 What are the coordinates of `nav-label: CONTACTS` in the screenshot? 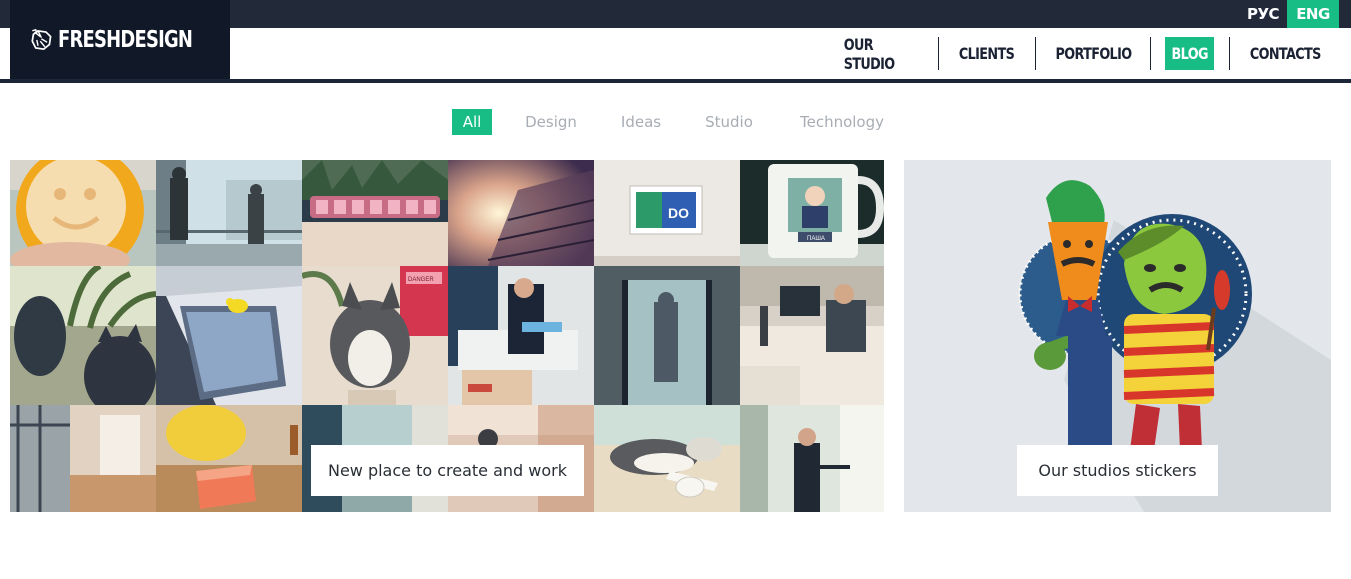 It's located at (1285, 53).